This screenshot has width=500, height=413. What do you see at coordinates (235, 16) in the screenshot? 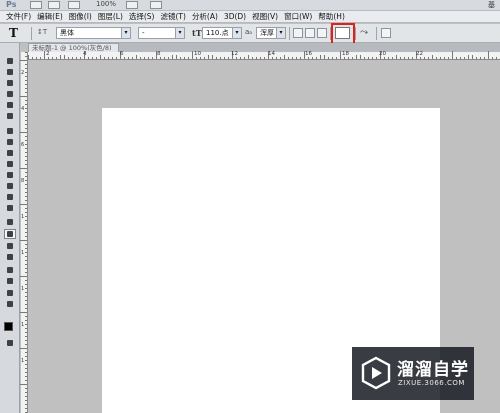
I see `menu-3d: 3D(D)` at bounding box center [235, 16].